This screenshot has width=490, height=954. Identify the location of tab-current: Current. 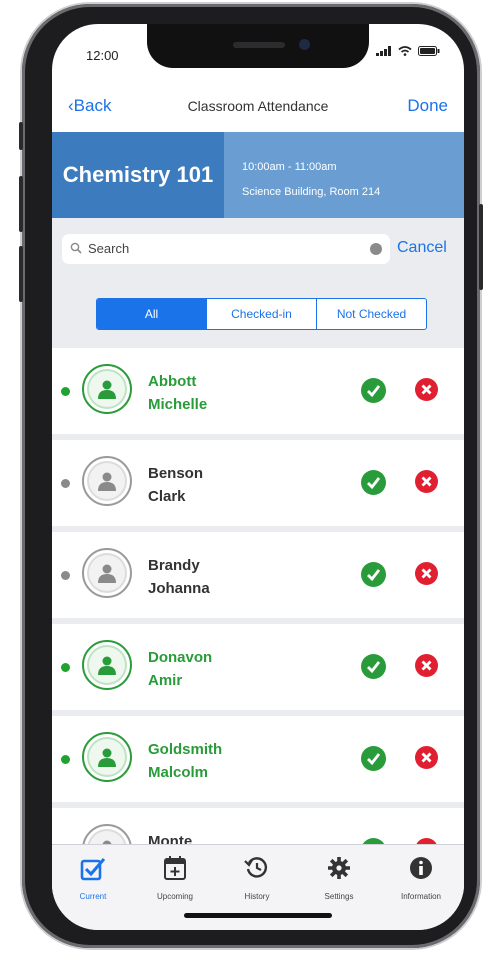
(93, 878).